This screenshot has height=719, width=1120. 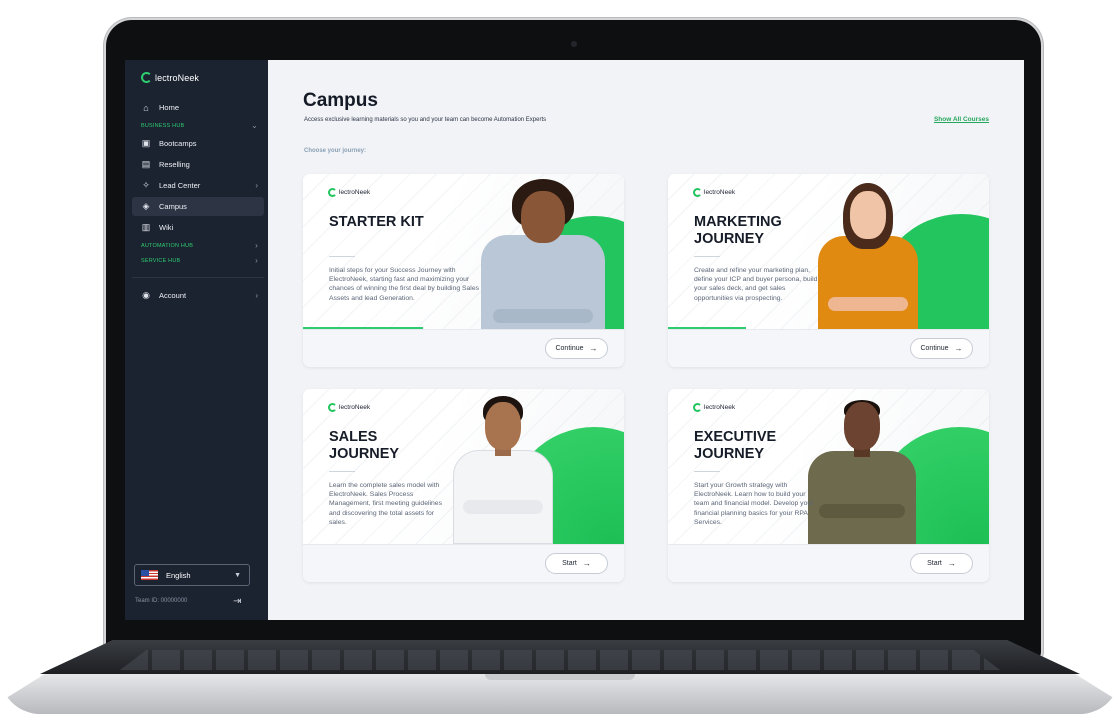 I want to click on brand-name: lectroNeek, so click(x=177, y=77).